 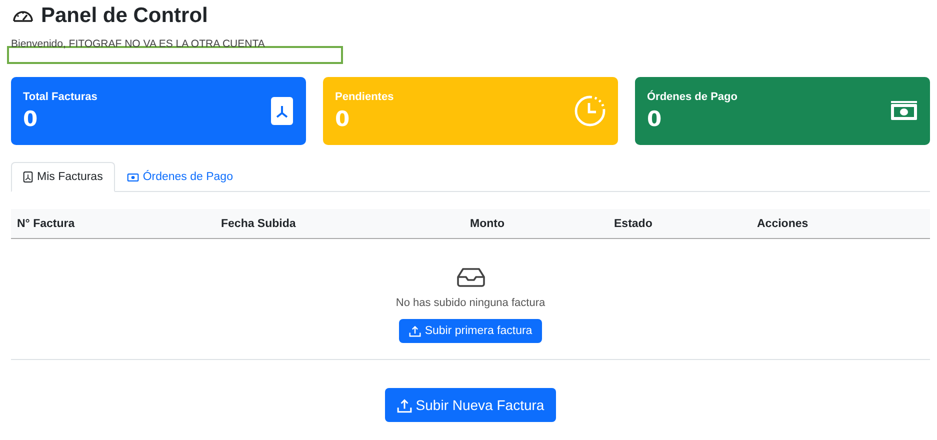 What do you see at coordinates (282, 111) in the screenshot?
I see `pdf-file-icon` at bounding box center [282, 111].